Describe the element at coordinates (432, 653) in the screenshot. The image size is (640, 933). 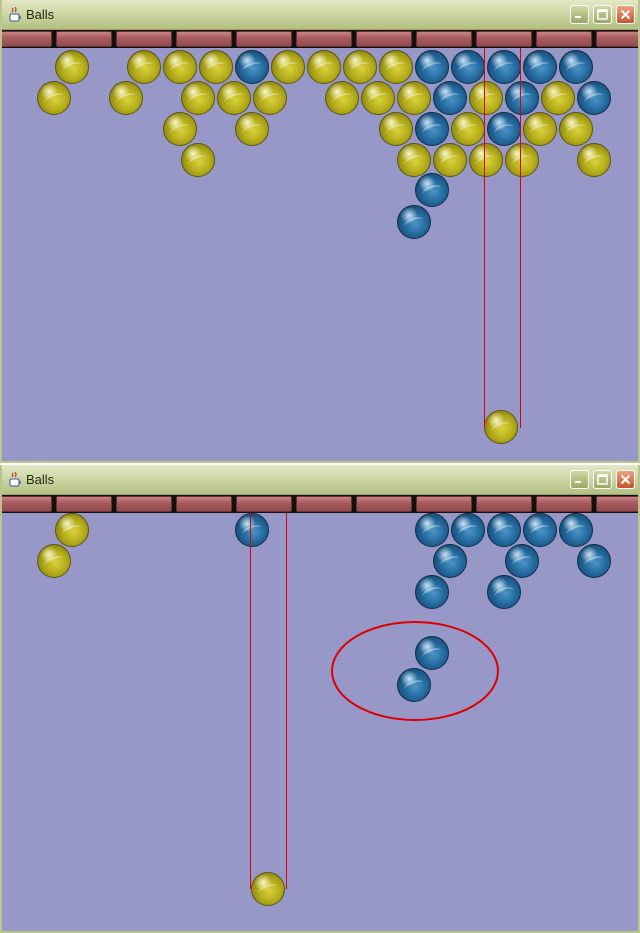
I see `floating-blue-ball` at that location.